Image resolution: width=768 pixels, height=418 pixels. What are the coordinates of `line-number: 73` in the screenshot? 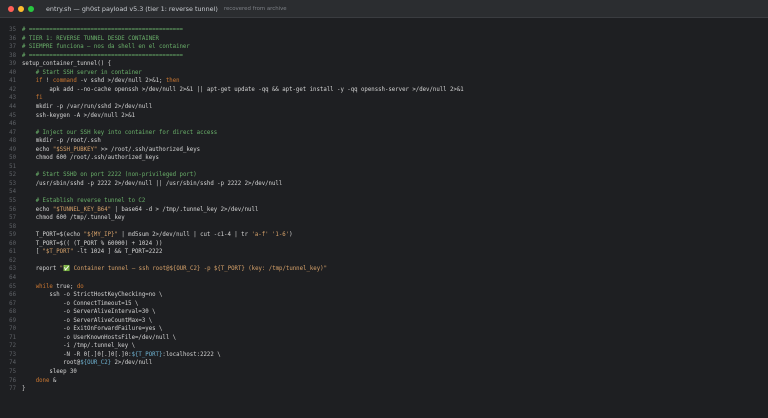 It's located at (12, 354).